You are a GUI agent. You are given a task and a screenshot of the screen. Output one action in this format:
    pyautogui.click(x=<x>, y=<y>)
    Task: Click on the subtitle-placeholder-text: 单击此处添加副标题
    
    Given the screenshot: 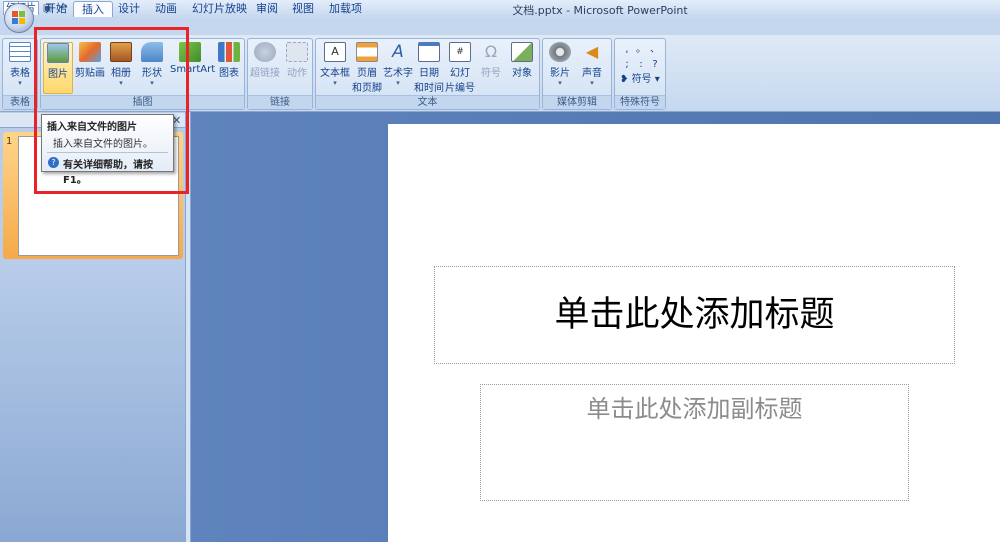 What is the action you would take?
    pyautogui.click(x=694, y=409)
    